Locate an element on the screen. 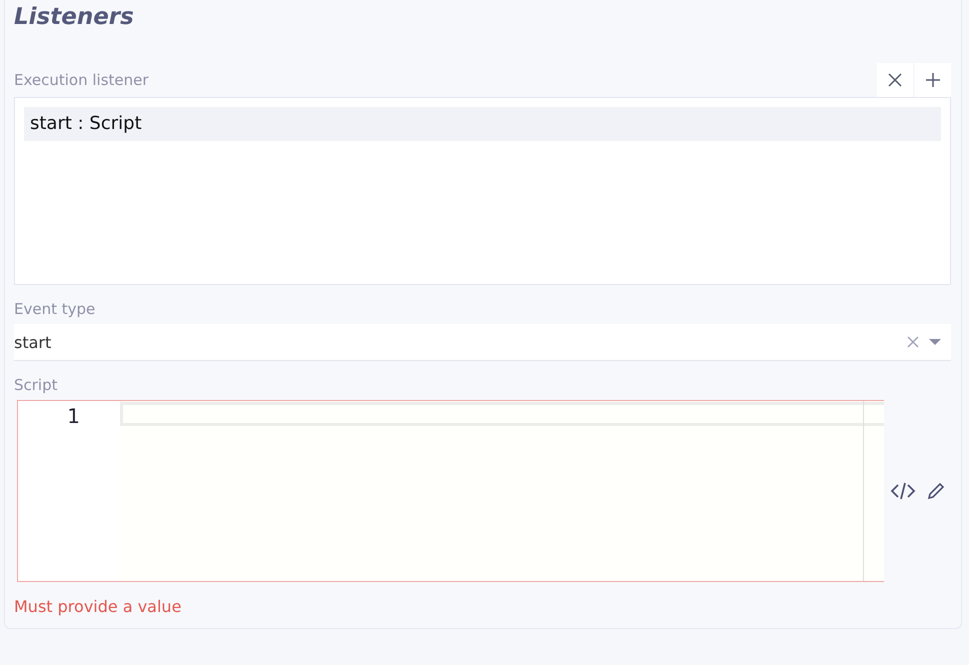 This screenshot has width=969, height=665. clear-icon is located at coordinates (913, 342).